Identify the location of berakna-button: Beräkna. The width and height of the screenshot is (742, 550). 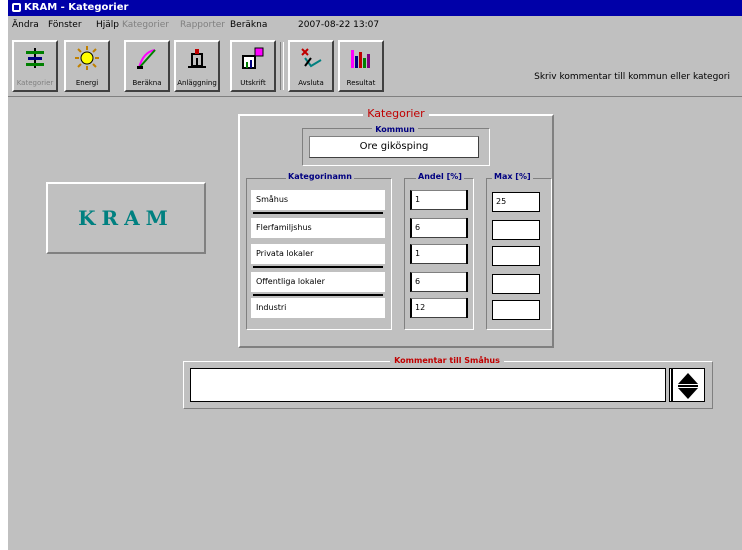
(147, 66).